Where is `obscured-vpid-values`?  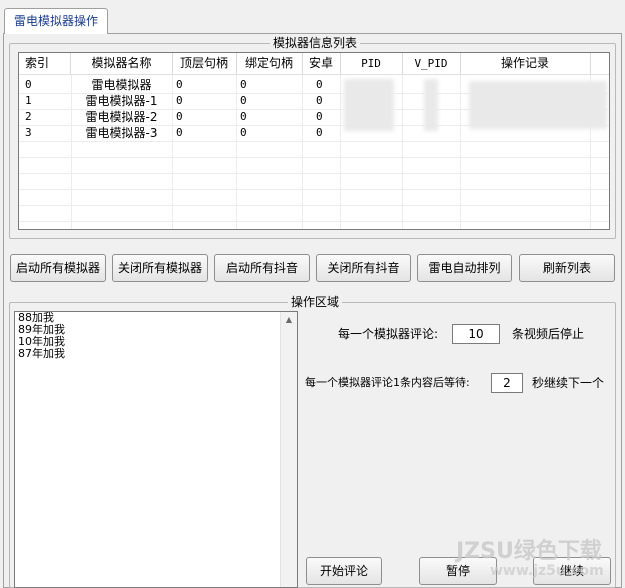
obscured-vpid-values is located at coordinates (431, 105).